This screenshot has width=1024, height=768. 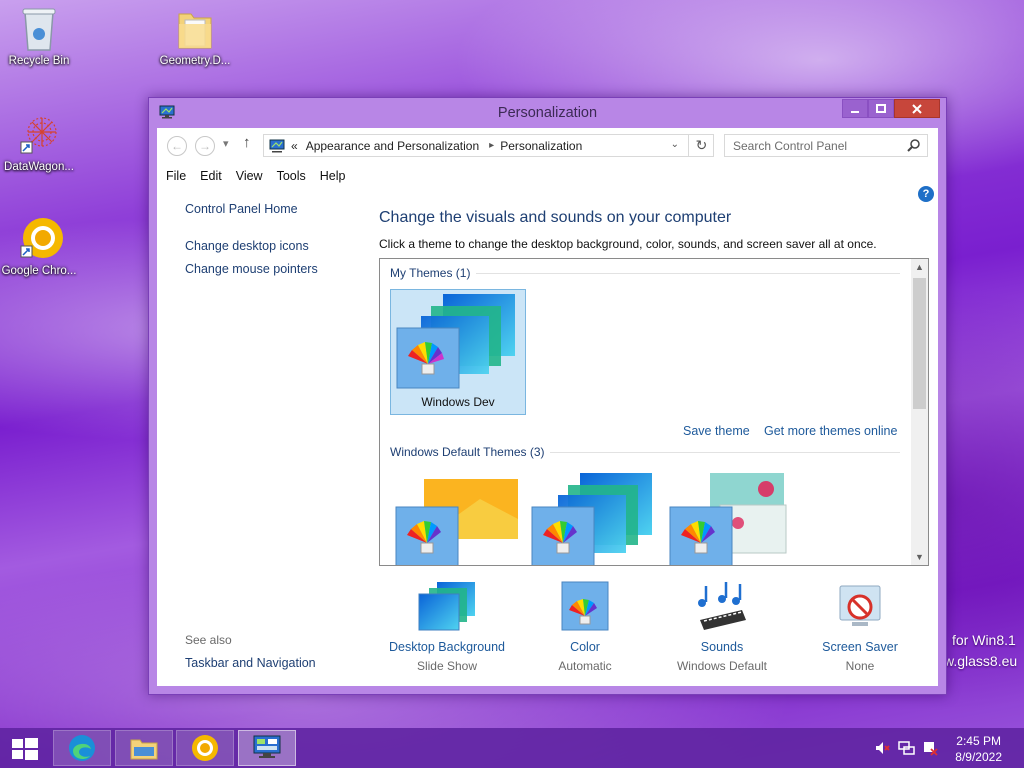 I want to click on refresh-button: ↻, so click(x=701, y=145).